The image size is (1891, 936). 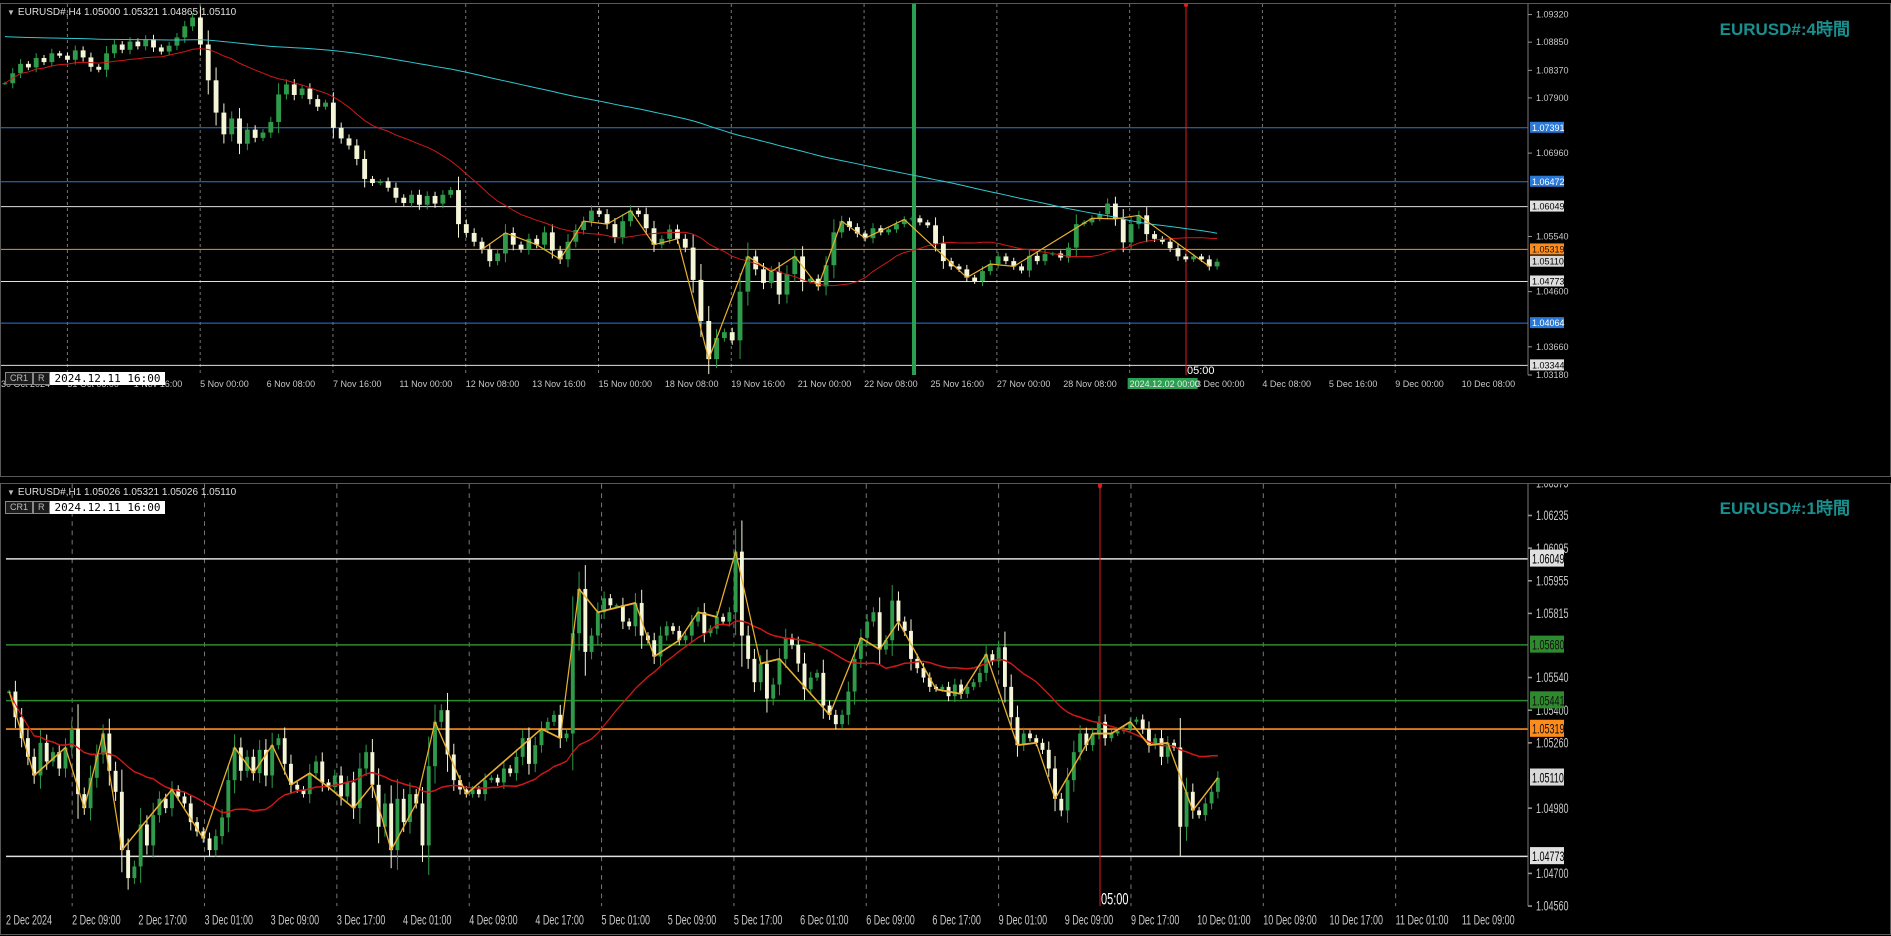 What do you see at coordinates (224, 384) in the screenshot?
I see `x-tick-label: 5 Nov 00:00` at bounding box center [224, 384].